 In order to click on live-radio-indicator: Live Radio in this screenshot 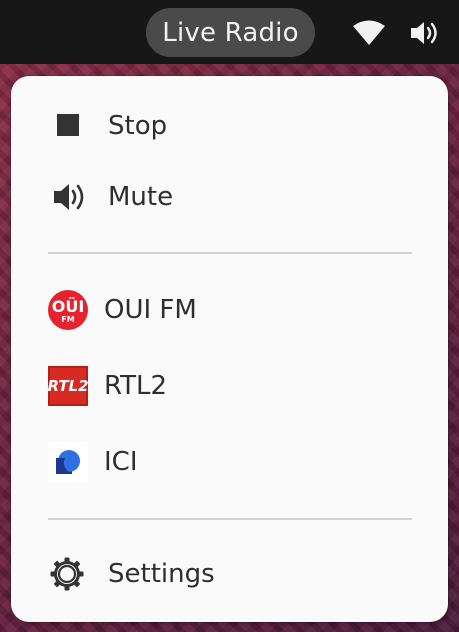, I will do `click(230, 32)`.